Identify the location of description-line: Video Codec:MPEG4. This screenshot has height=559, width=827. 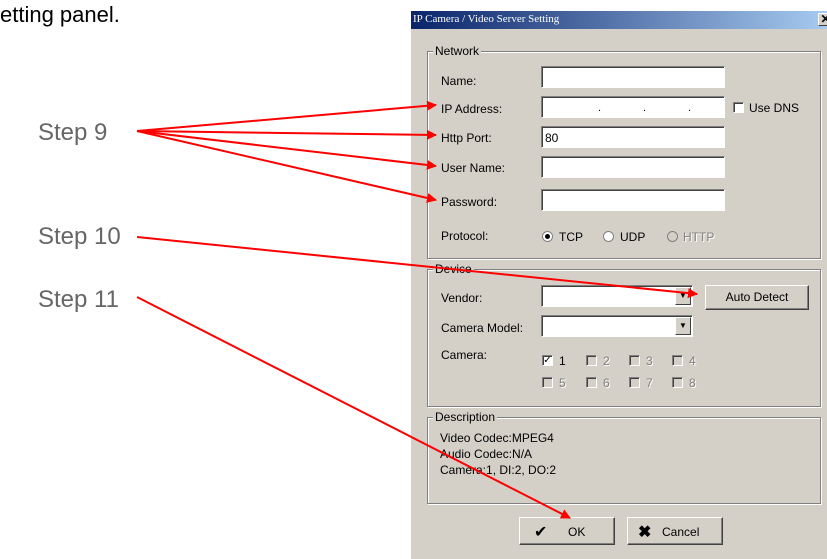
(497, 438).